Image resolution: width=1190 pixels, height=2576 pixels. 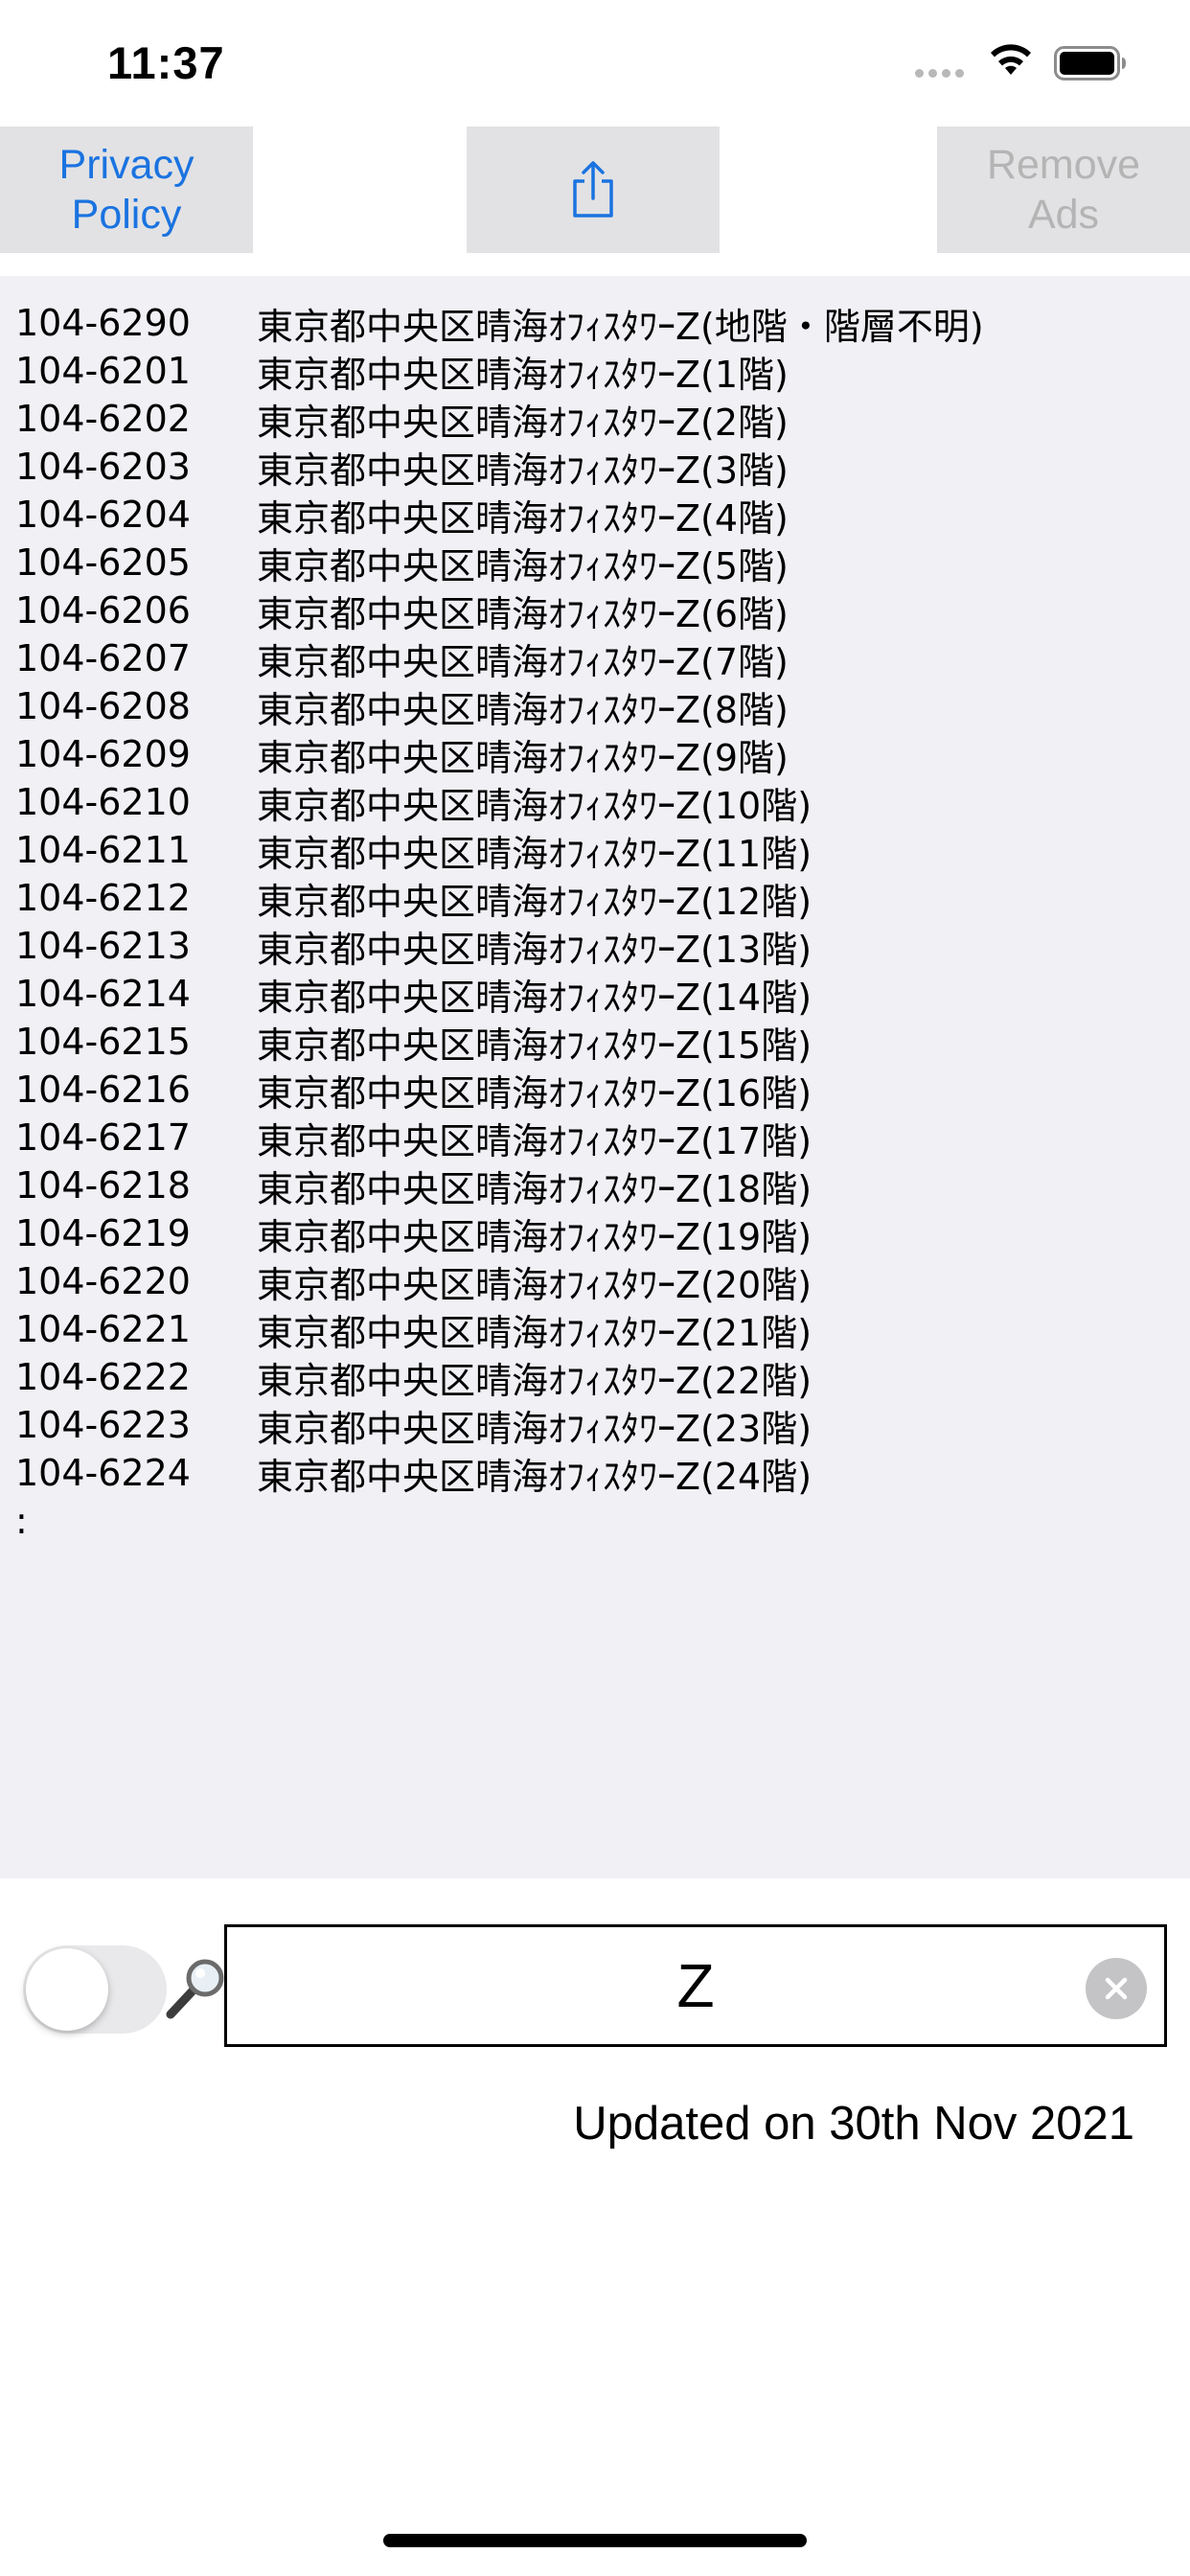 What do you see at coordinates (103, 371) in the screenshot?
I see `postal-code: 104-6201` at bounding box center [103, 371].